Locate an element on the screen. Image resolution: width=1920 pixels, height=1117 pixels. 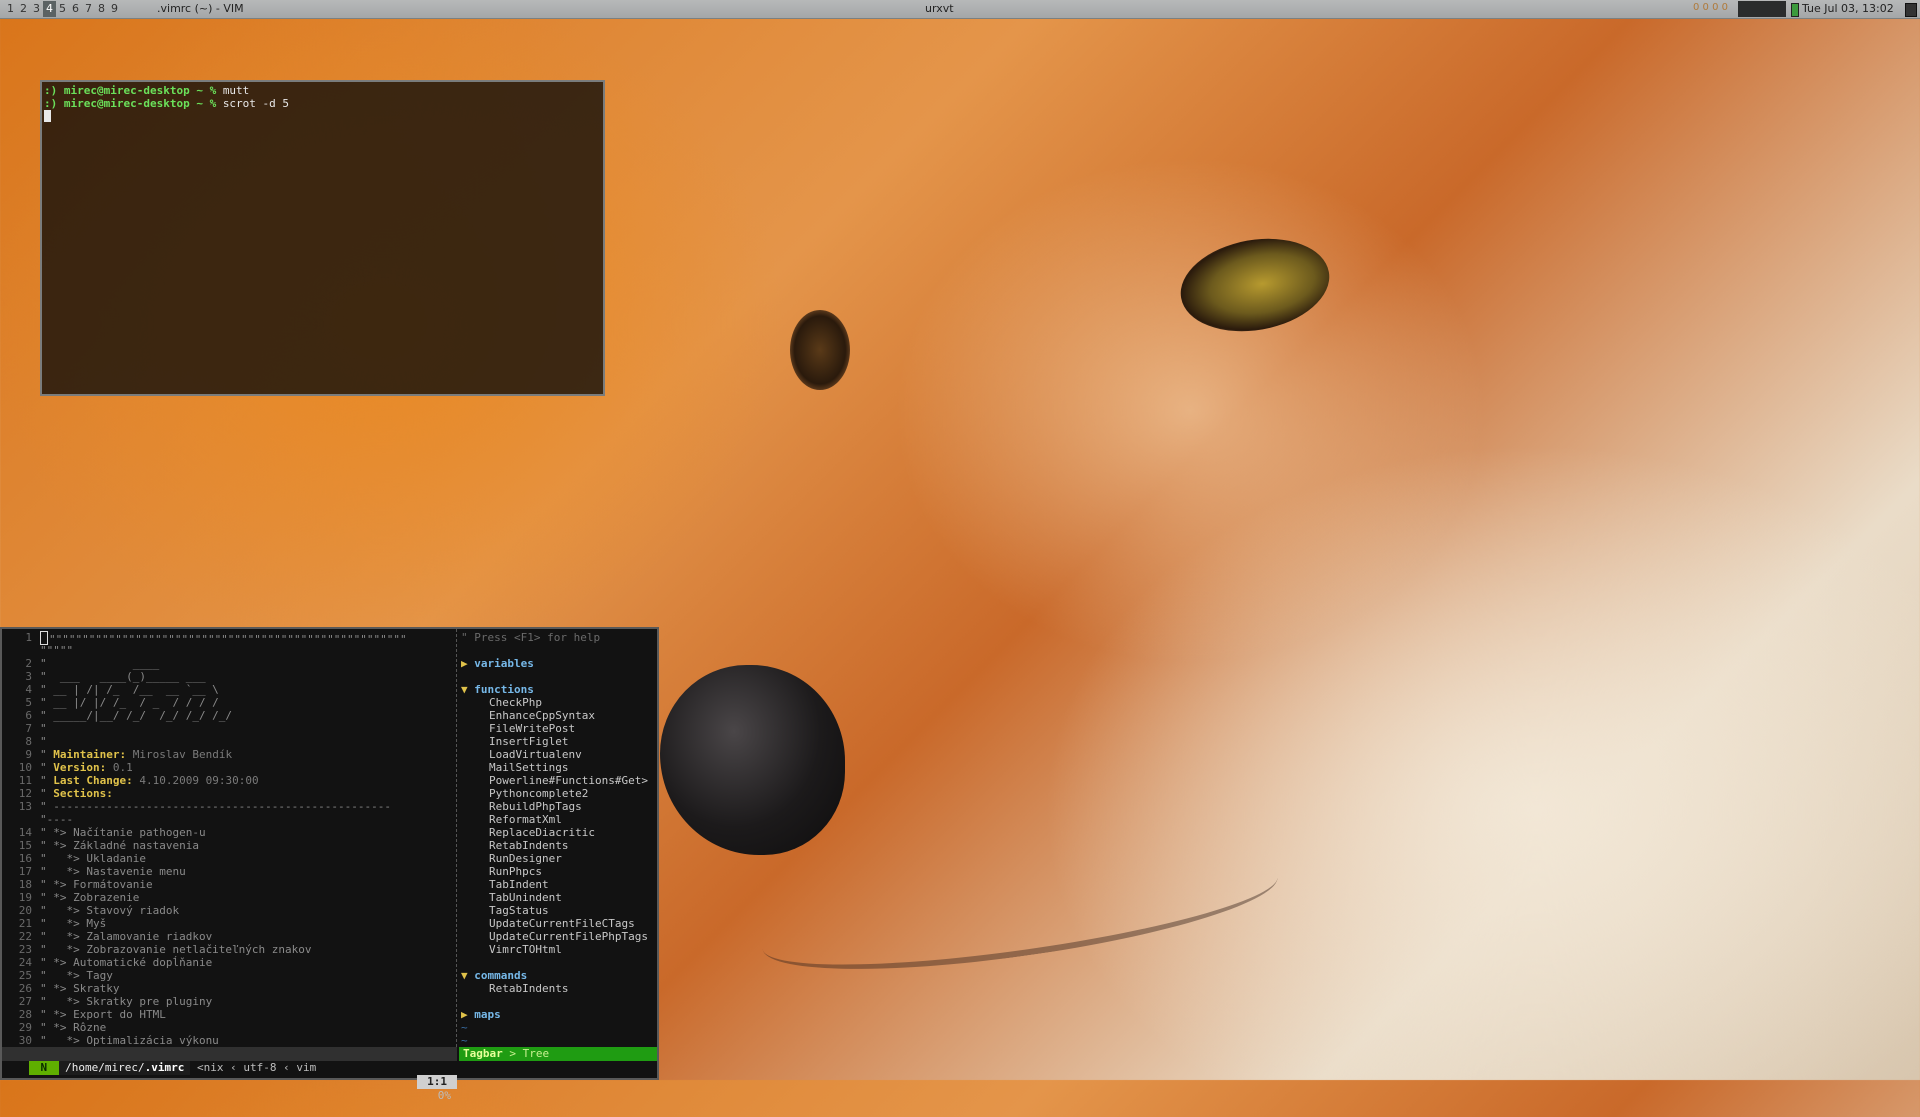
tagbar-tag-item: ReplaceDiacritic is located at coordinates (559, 832).